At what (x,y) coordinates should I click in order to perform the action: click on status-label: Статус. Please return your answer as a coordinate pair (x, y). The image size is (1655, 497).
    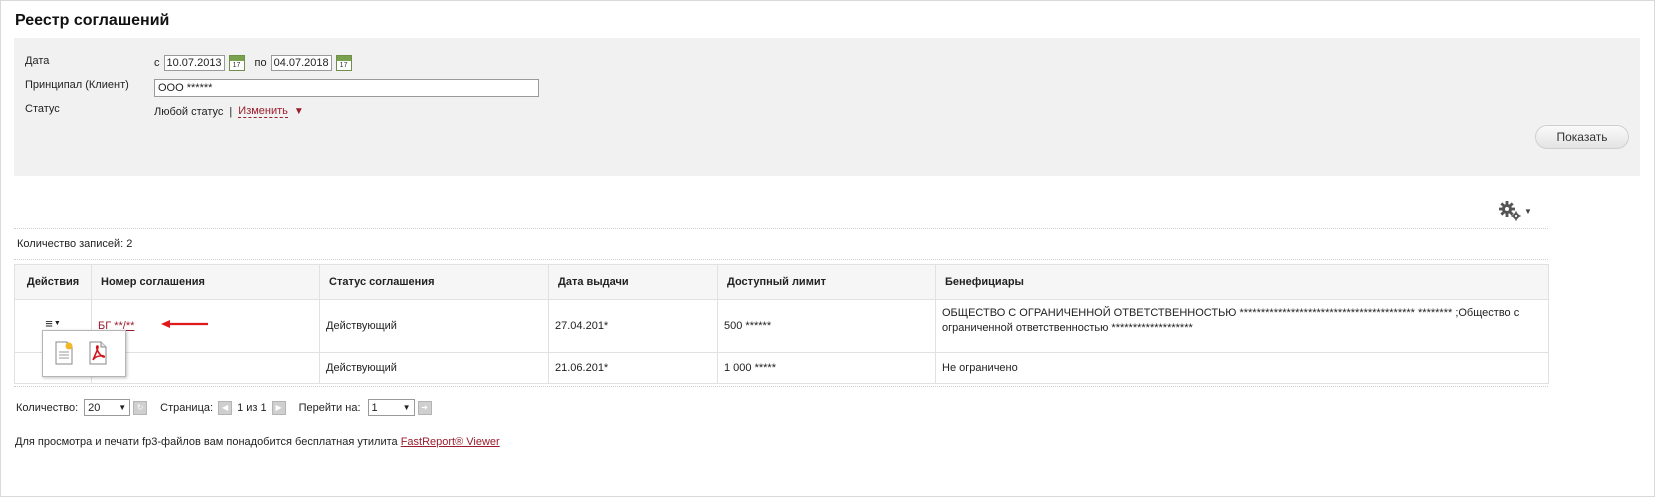
    Looking at the image, I should click on (42, 109).